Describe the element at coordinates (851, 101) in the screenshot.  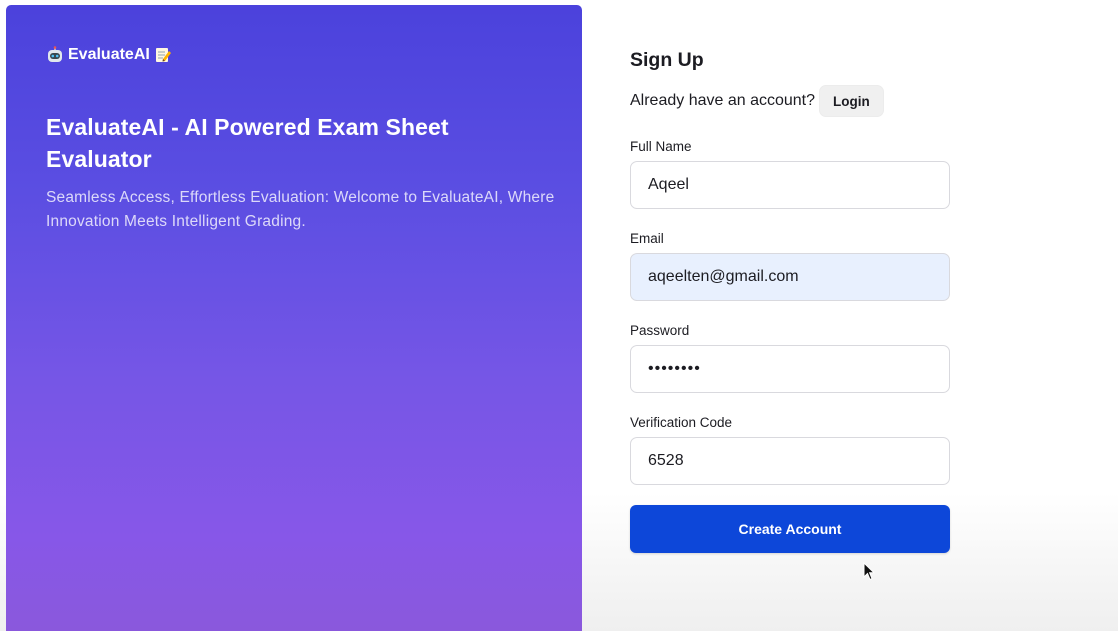
I see `login-button: Login` at that location.